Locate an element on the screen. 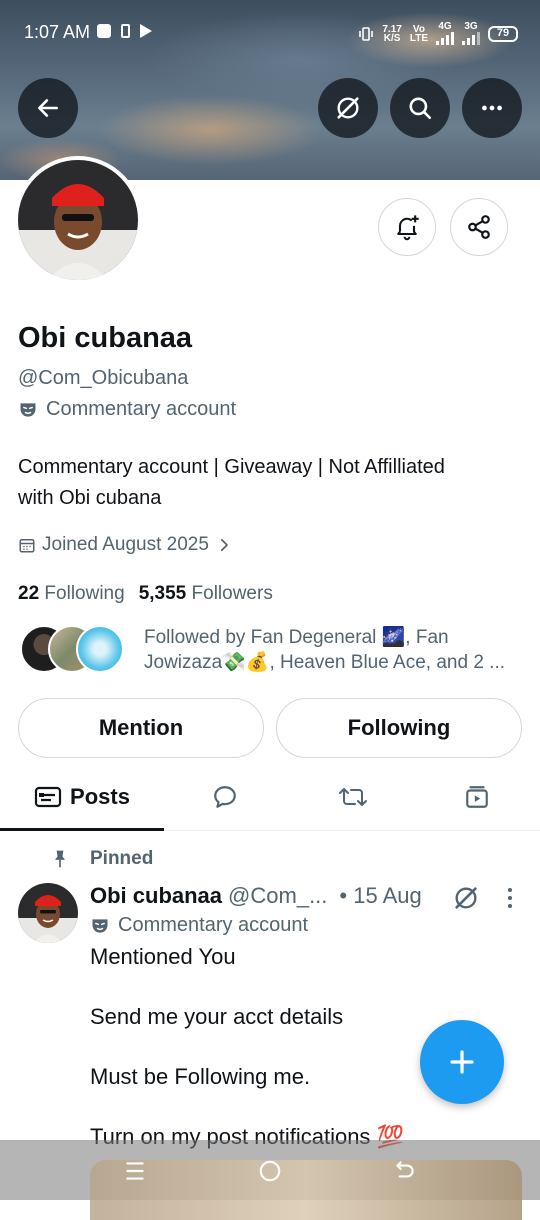  notifications-button is located at coordinates (407, 227).